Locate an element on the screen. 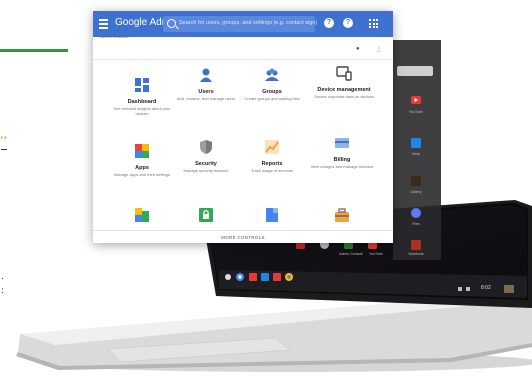 This screenshot has width=532, height=378. tile-security: Security Manage security features is located at coordinates (206, 156).